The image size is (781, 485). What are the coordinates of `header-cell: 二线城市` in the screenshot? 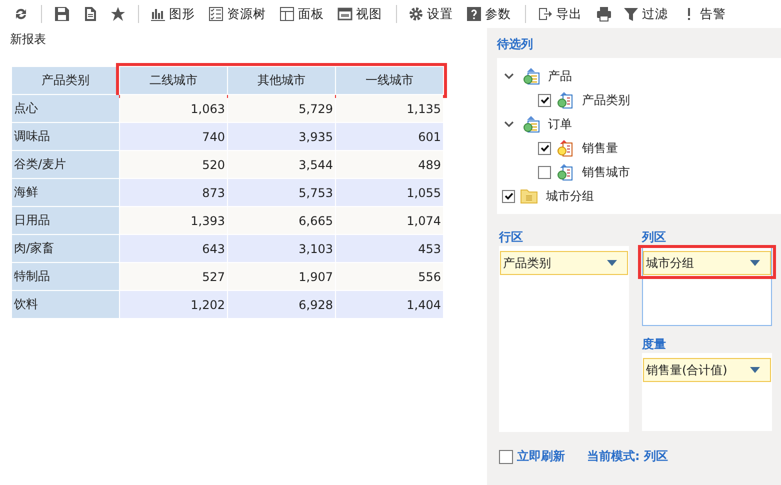 It's located at (173, 80).